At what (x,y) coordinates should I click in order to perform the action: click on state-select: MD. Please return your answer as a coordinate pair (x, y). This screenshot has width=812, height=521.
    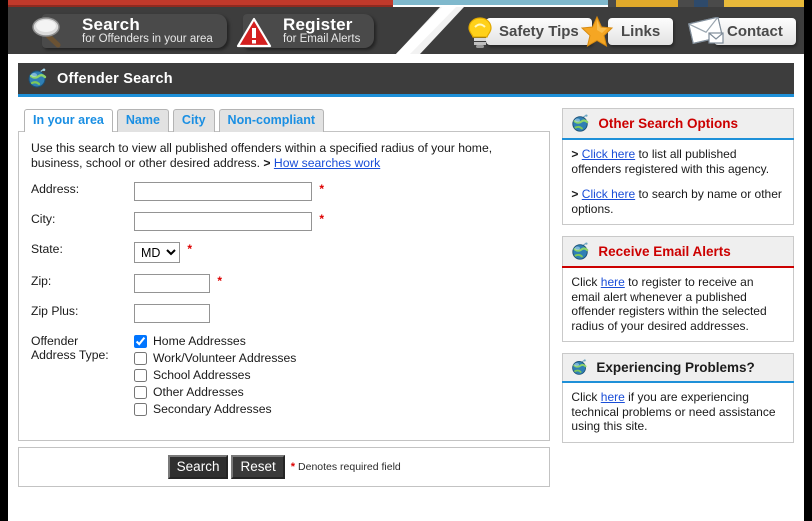
    Looking at the image, I should click on (157, 252).